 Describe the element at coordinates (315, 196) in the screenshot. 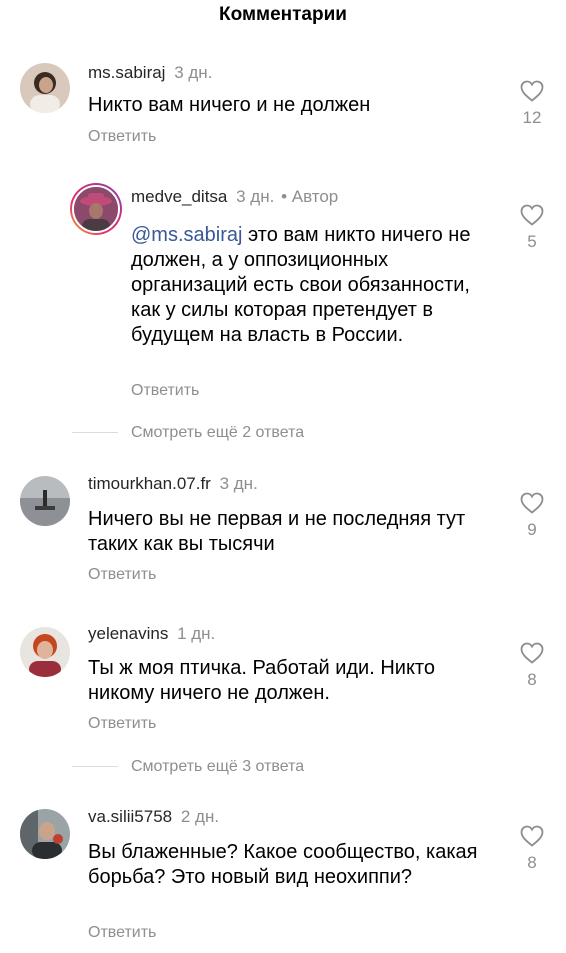

I see `author-badge: Автор` at that location.